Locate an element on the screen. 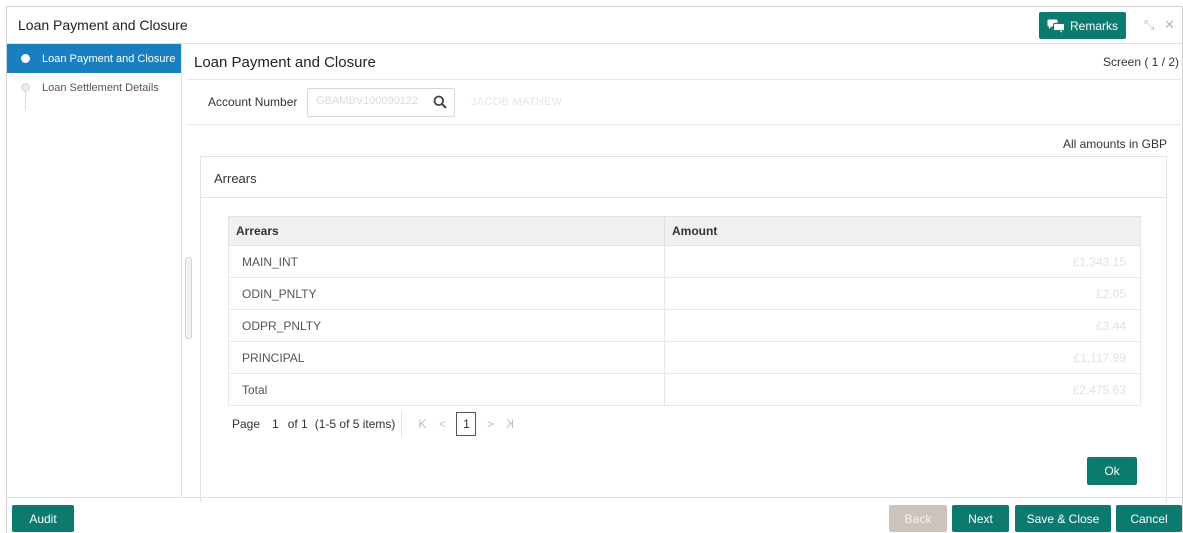 The width and height of the screenshot is (1183, 533). table-row: ODPR_PNLTY £3.44 is located at coordinates (684, 325).